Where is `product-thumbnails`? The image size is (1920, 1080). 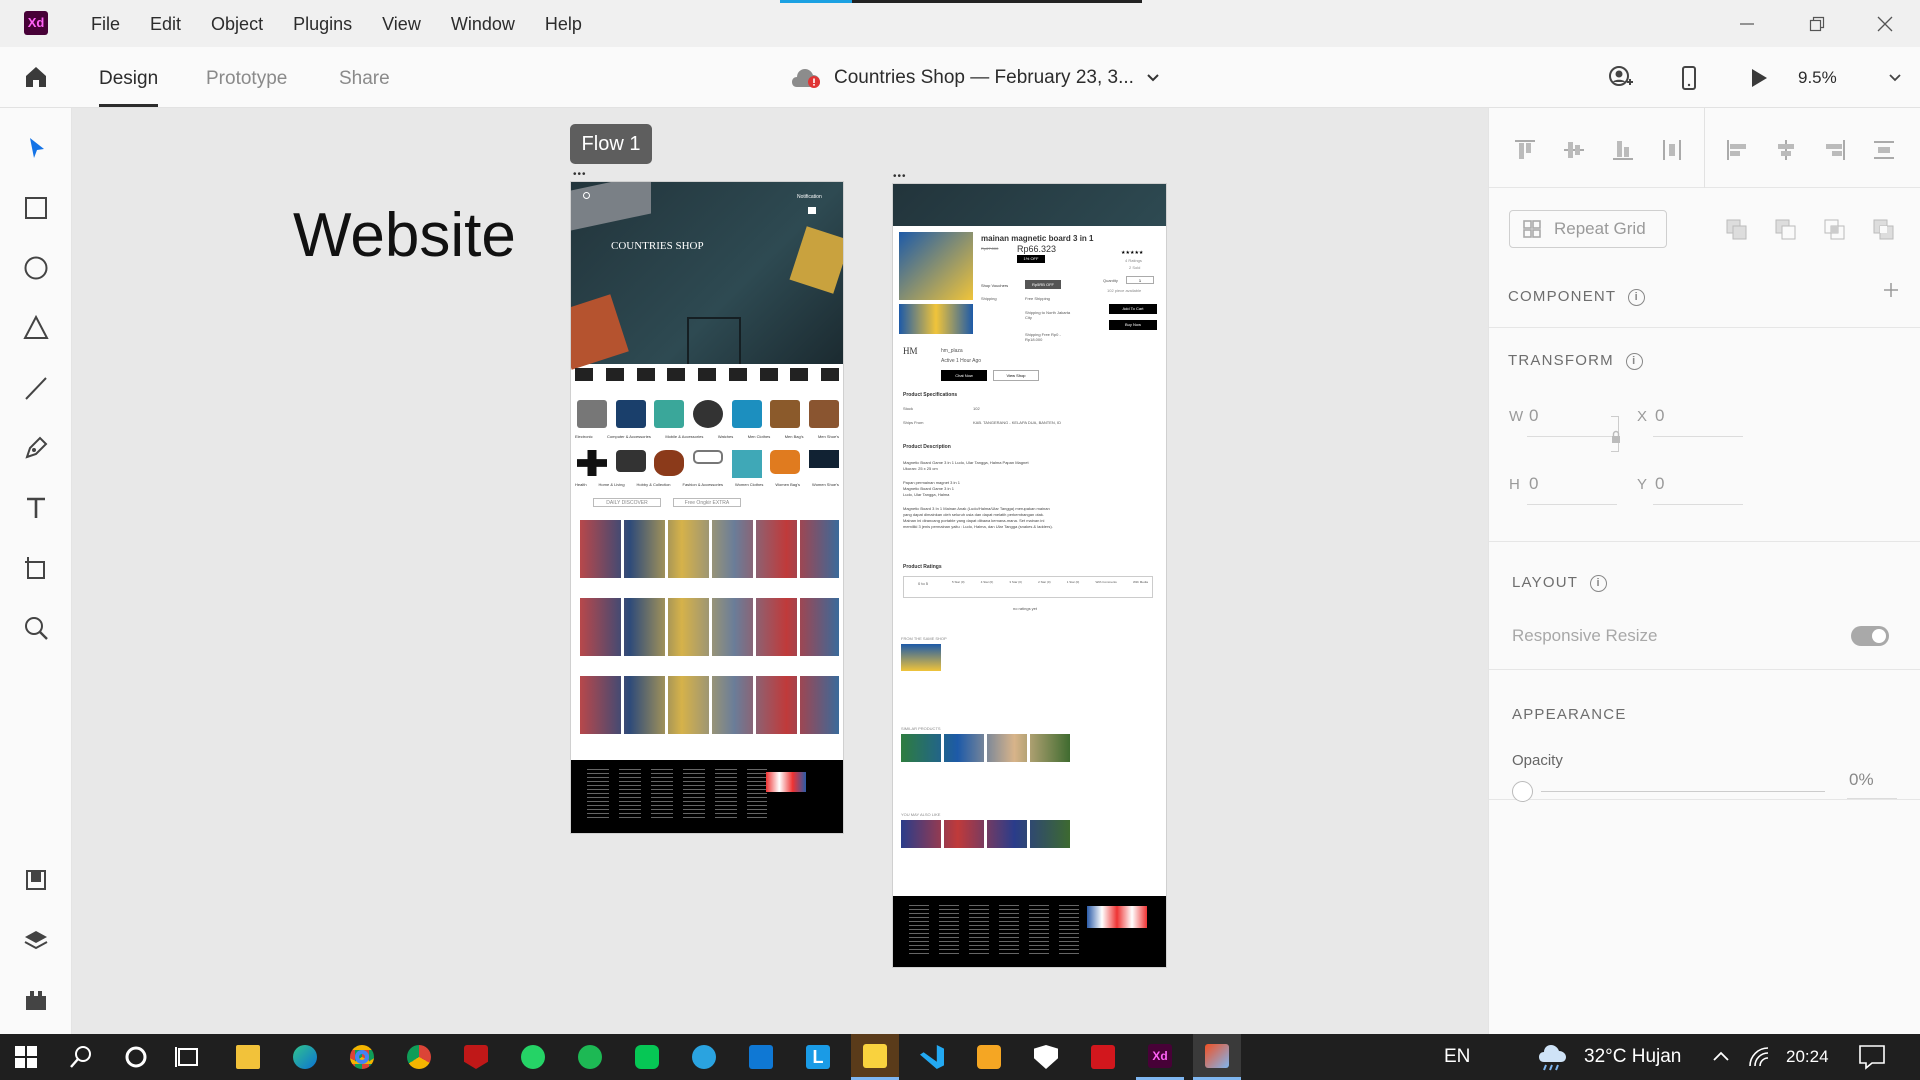 product-thumbnails is located at coordinates (936, 319).